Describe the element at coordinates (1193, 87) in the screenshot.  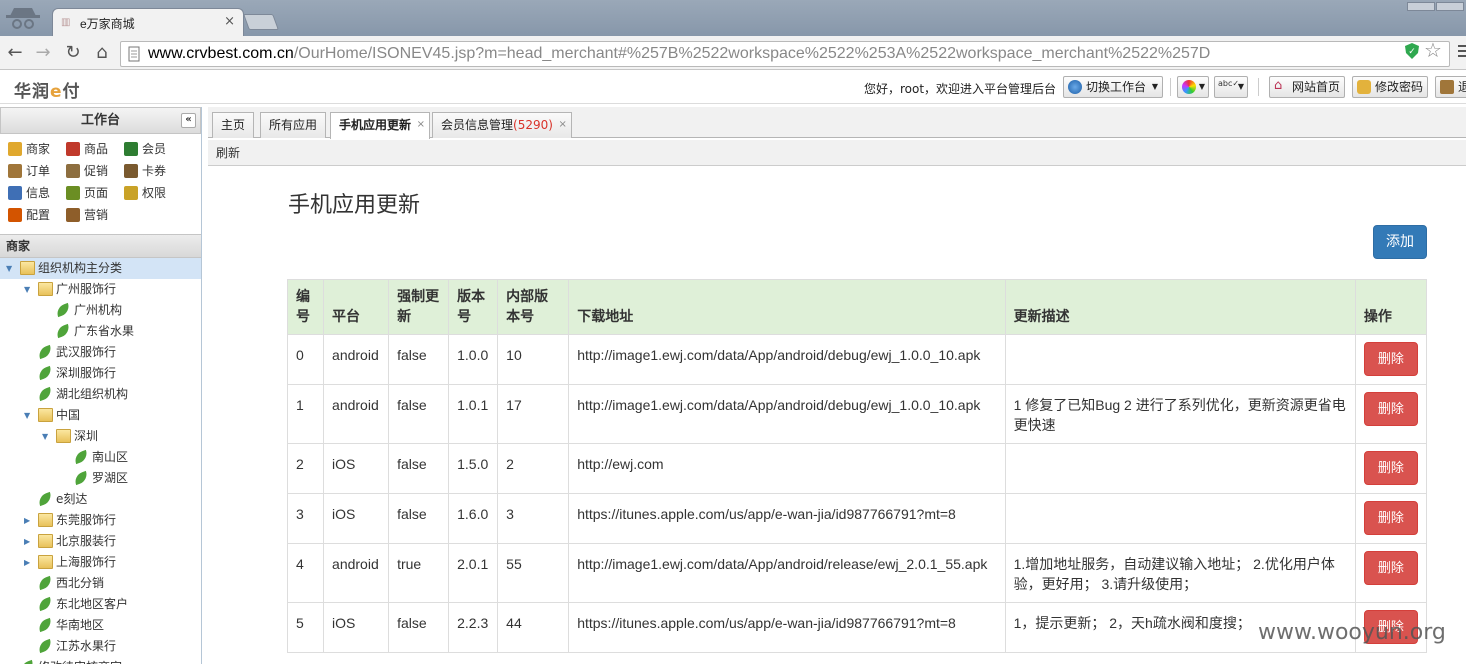
I see `theme-picker-button: ▼` at that location.